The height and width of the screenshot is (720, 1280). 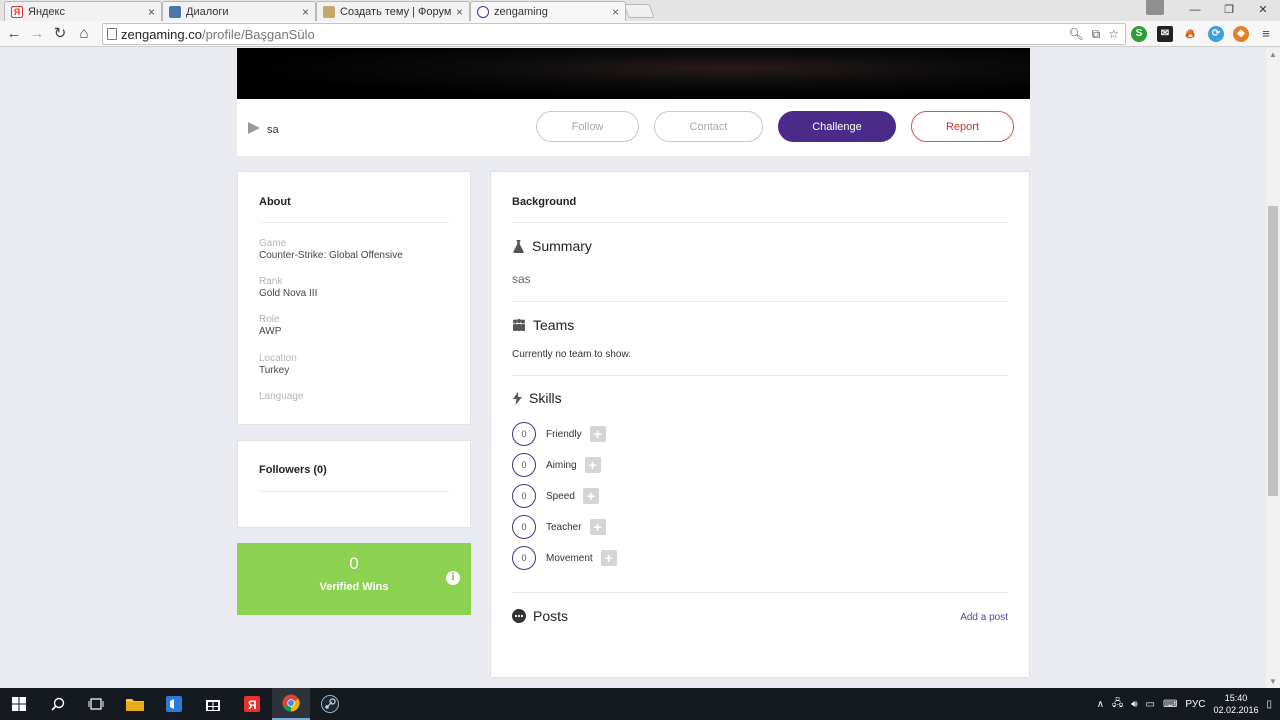 What do you see at coordinates (483, 11) in the screenshot?
I see `zengaming-icon` at bounding box center [483, 11].